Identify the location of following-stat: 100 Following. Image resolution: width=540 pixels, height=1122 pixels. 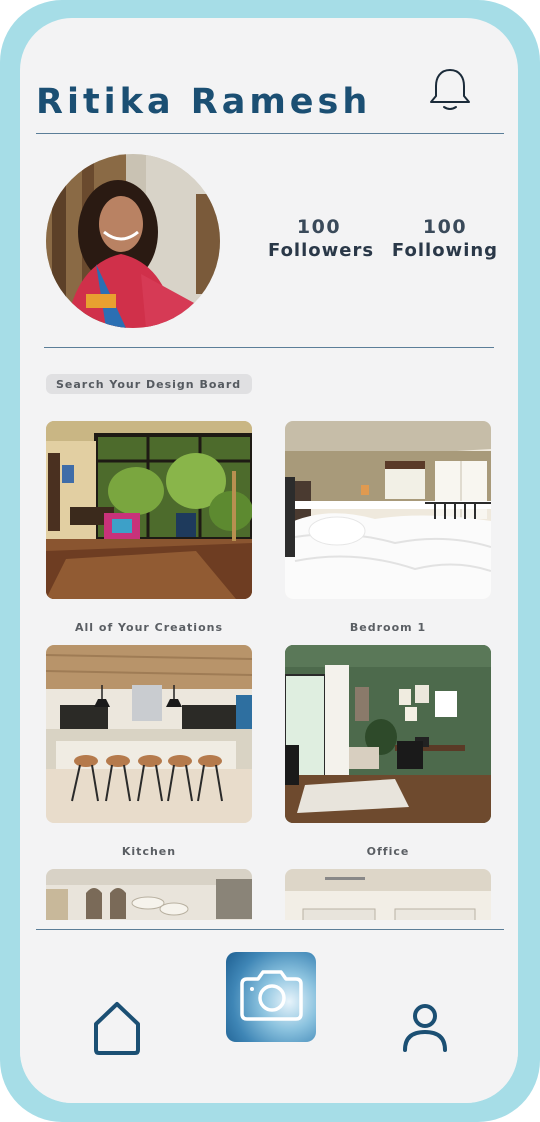
(445, 238).